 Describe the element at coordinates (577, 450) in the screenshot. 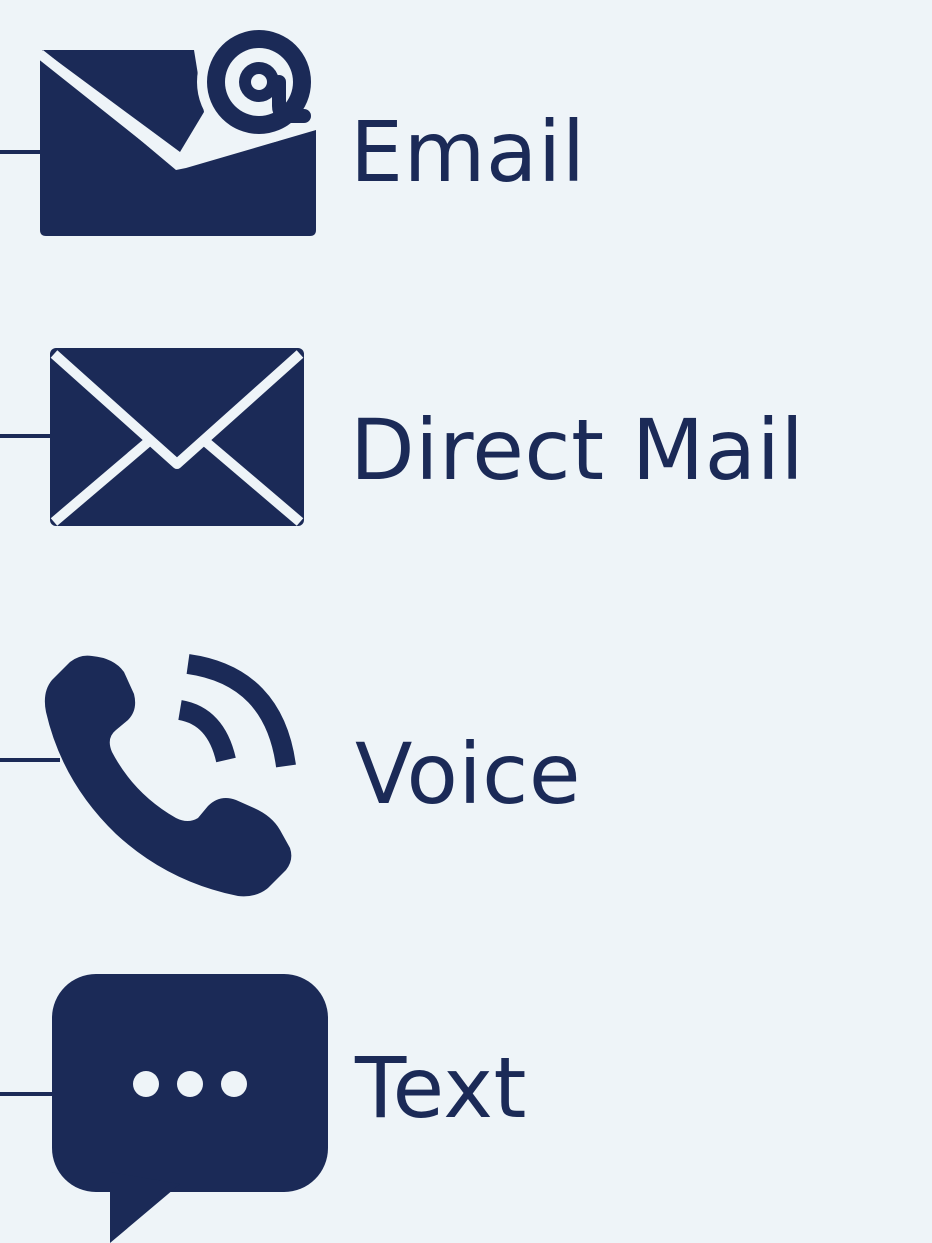

I see `channel-label: Direct Mail` at that location.